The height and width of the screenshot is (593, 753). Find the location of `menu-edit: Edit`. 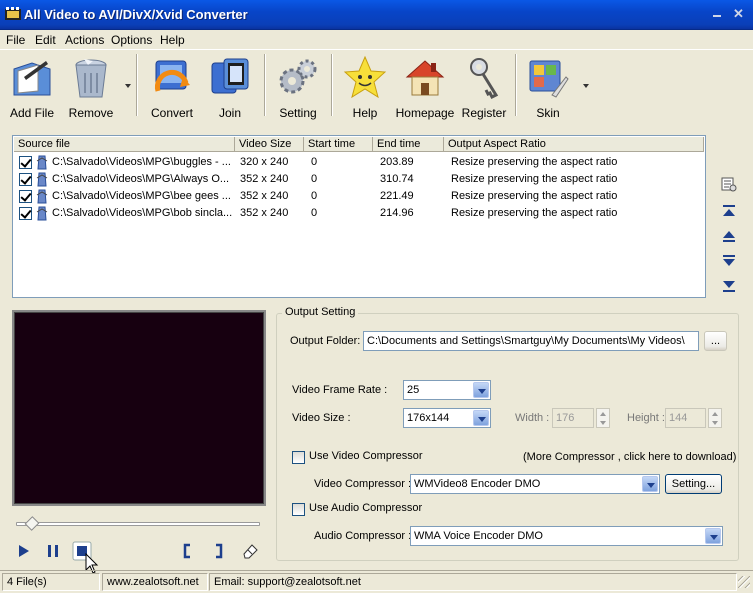

menu-edit: Edit is located at coordinates (45, 40).